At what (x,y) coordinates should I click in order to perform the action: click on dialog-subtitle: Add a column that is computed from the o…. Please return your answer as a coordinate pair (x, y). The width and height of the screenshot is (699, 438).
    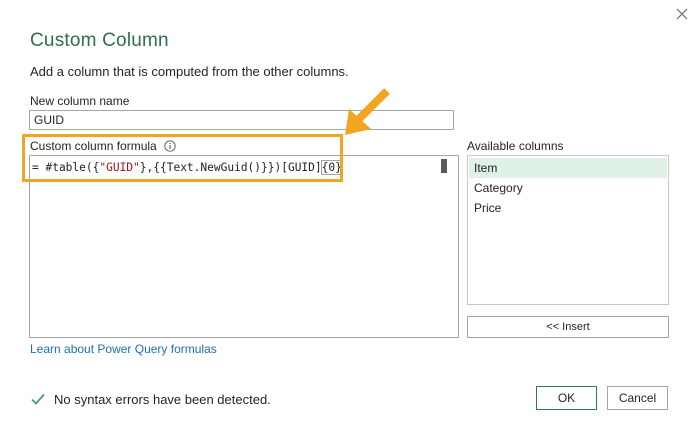
    Looking at the image, I should click on (189, 71).